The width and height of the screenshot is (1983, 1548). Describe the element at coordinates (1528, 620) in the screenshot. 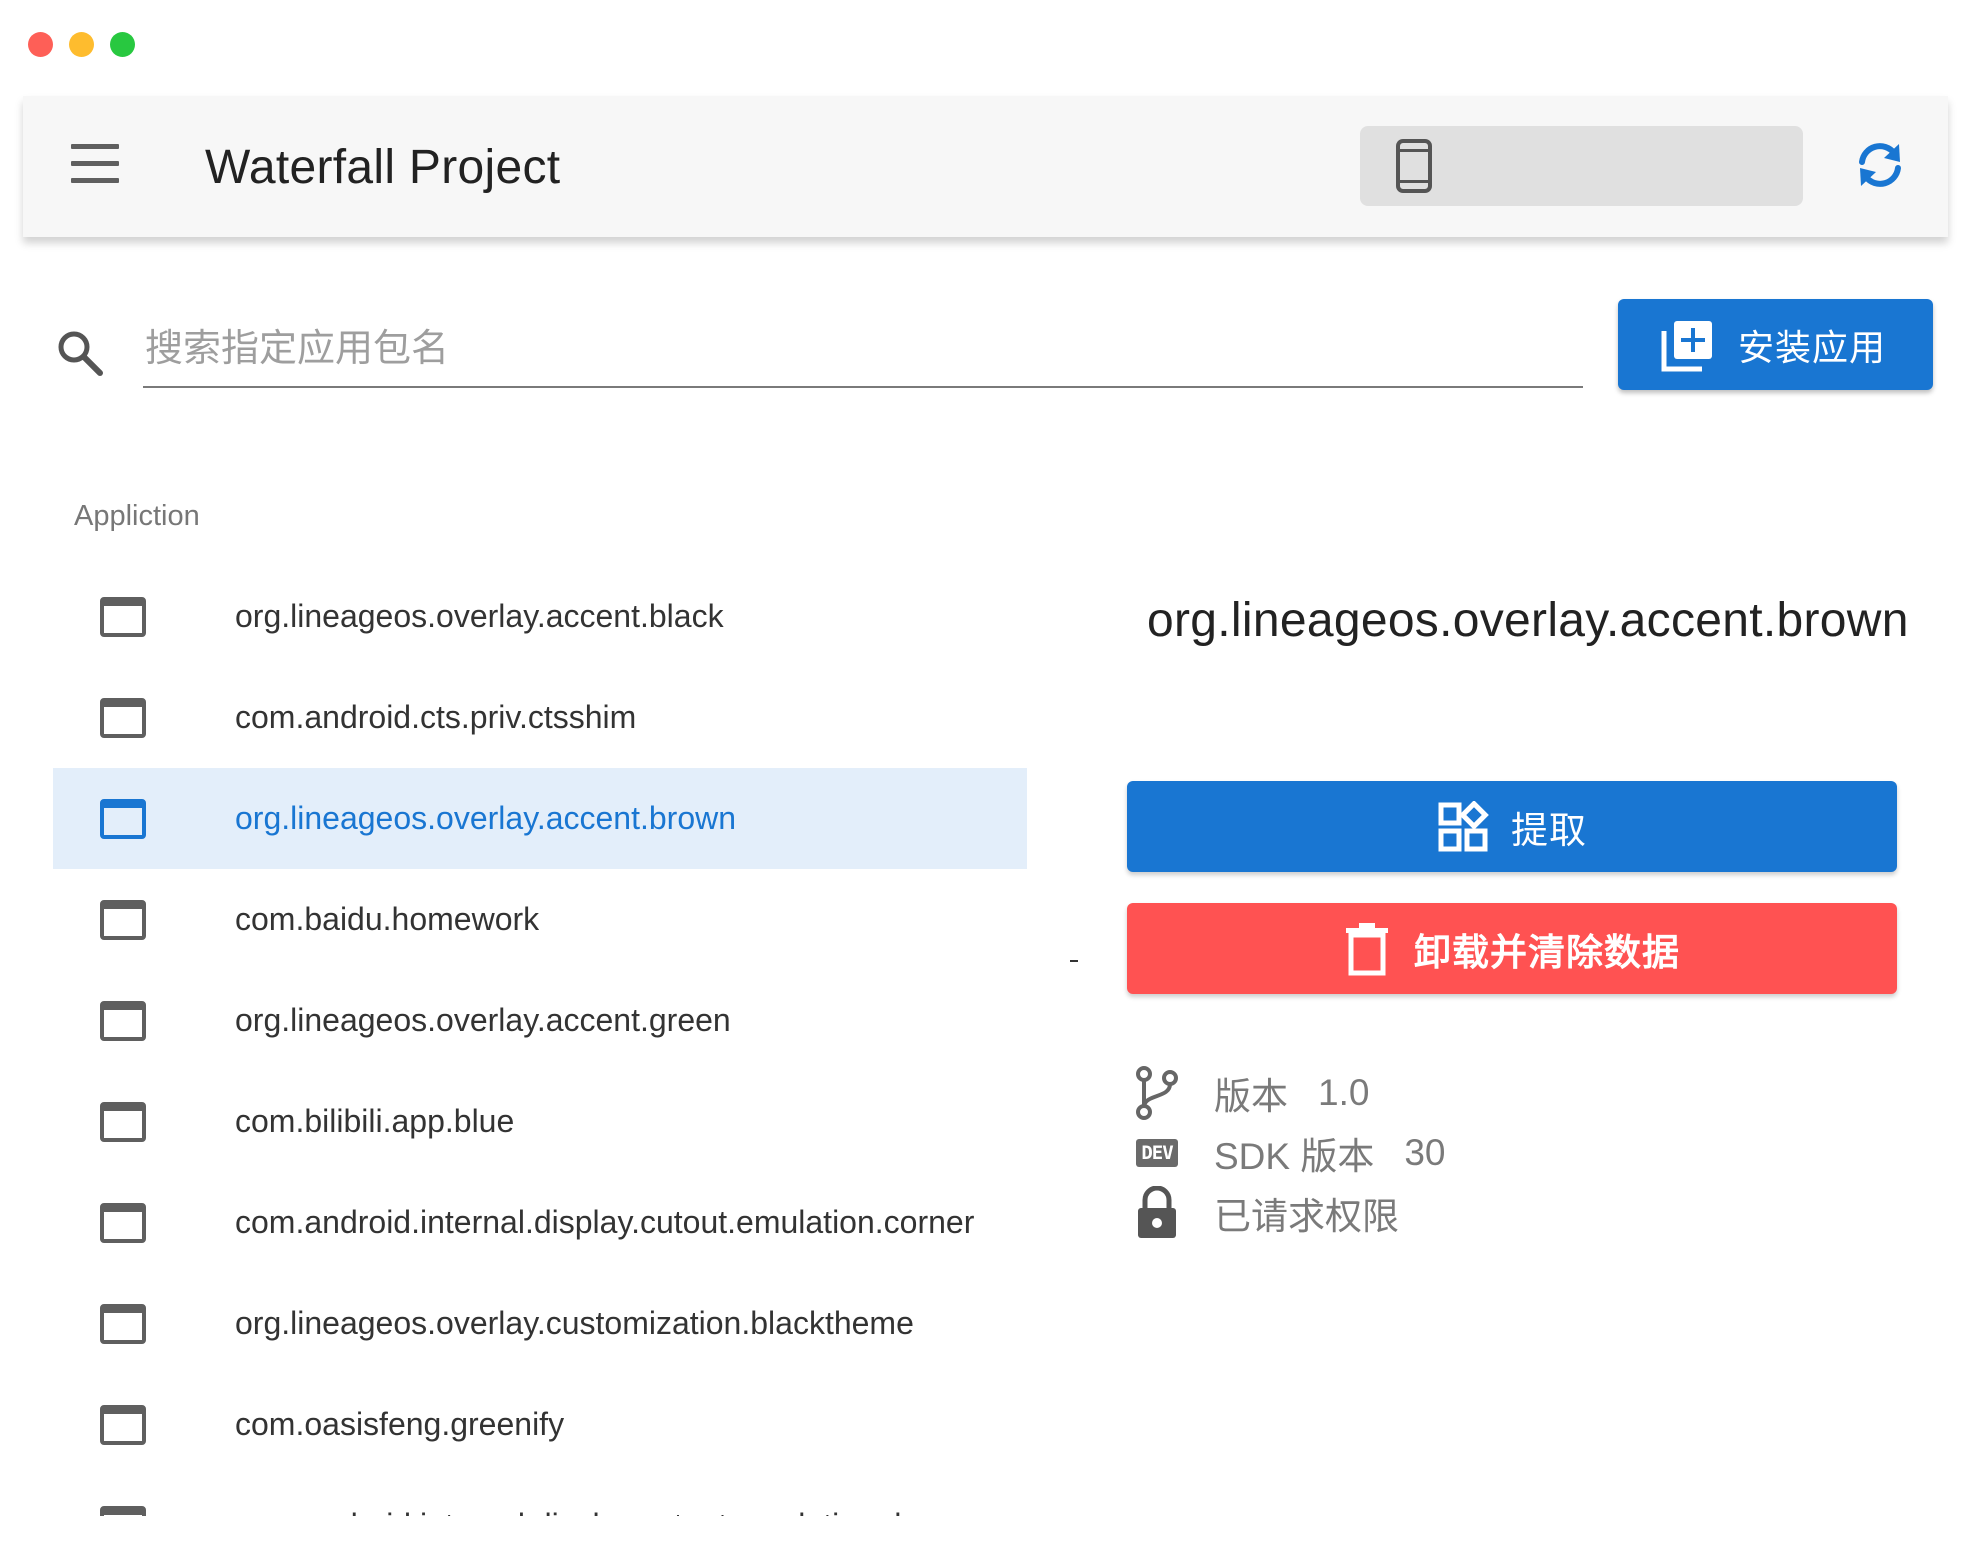

I see `detail-title: org.lineageos.overlay.accent.brown` at that location.